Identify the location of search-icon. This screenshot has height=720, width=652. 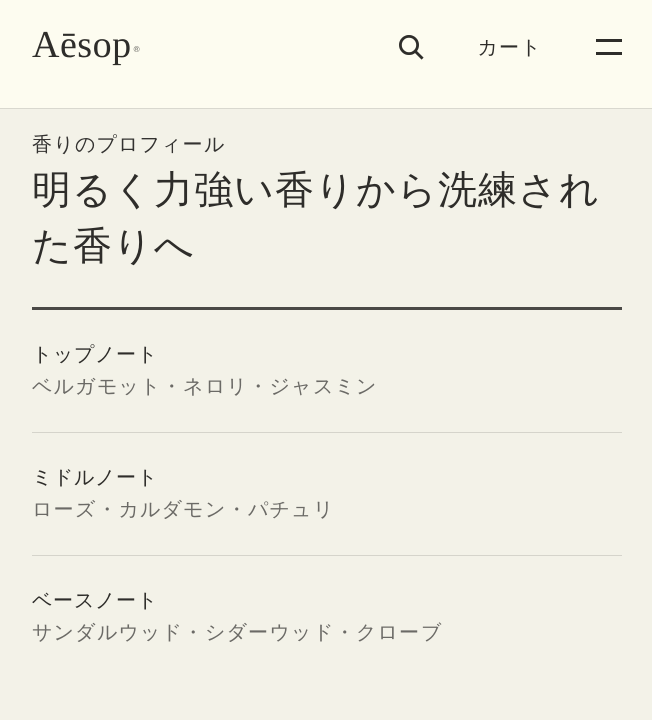
(411, 47).